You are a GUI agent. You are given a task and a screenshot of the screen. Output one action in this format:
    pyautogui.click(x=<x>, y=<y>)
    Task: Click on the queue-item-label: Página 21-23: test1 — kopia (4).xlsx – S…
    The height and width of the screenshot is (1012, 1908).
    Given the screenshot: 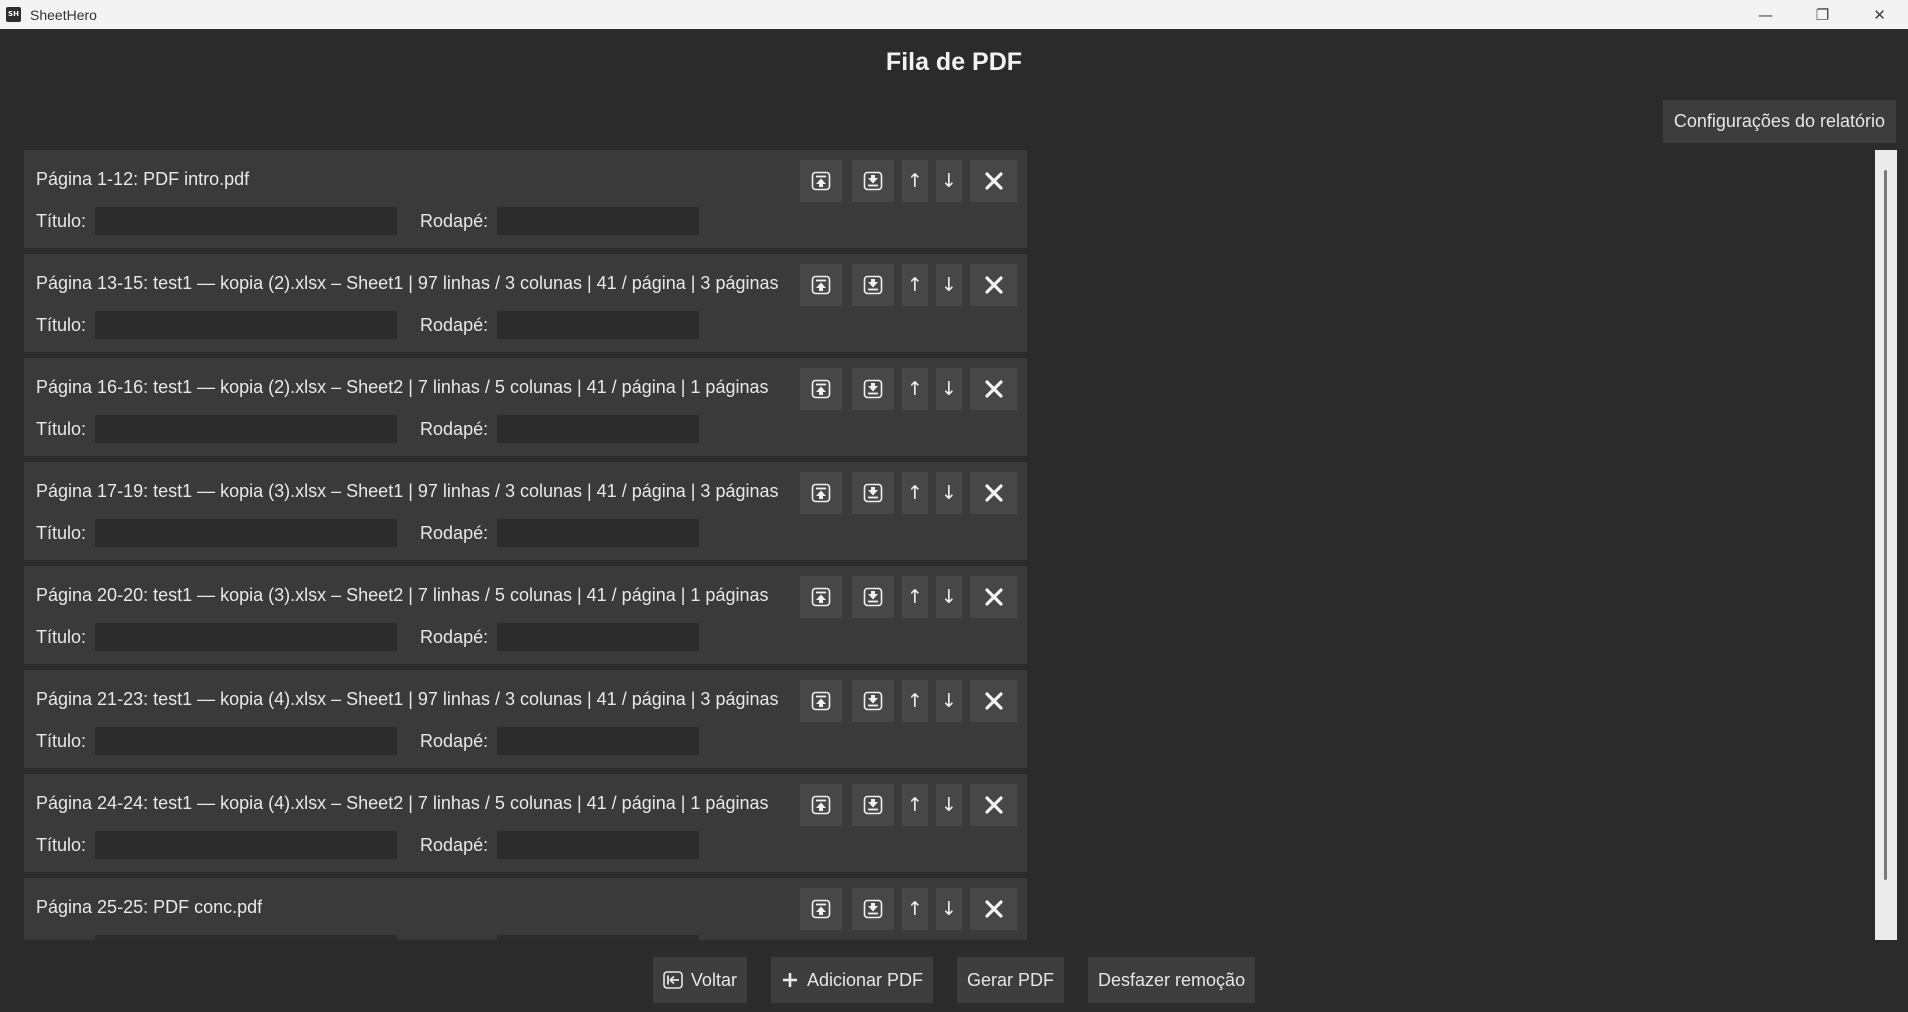 What is the action you would take?
    pyautogui.click(x=407, y=699)
    